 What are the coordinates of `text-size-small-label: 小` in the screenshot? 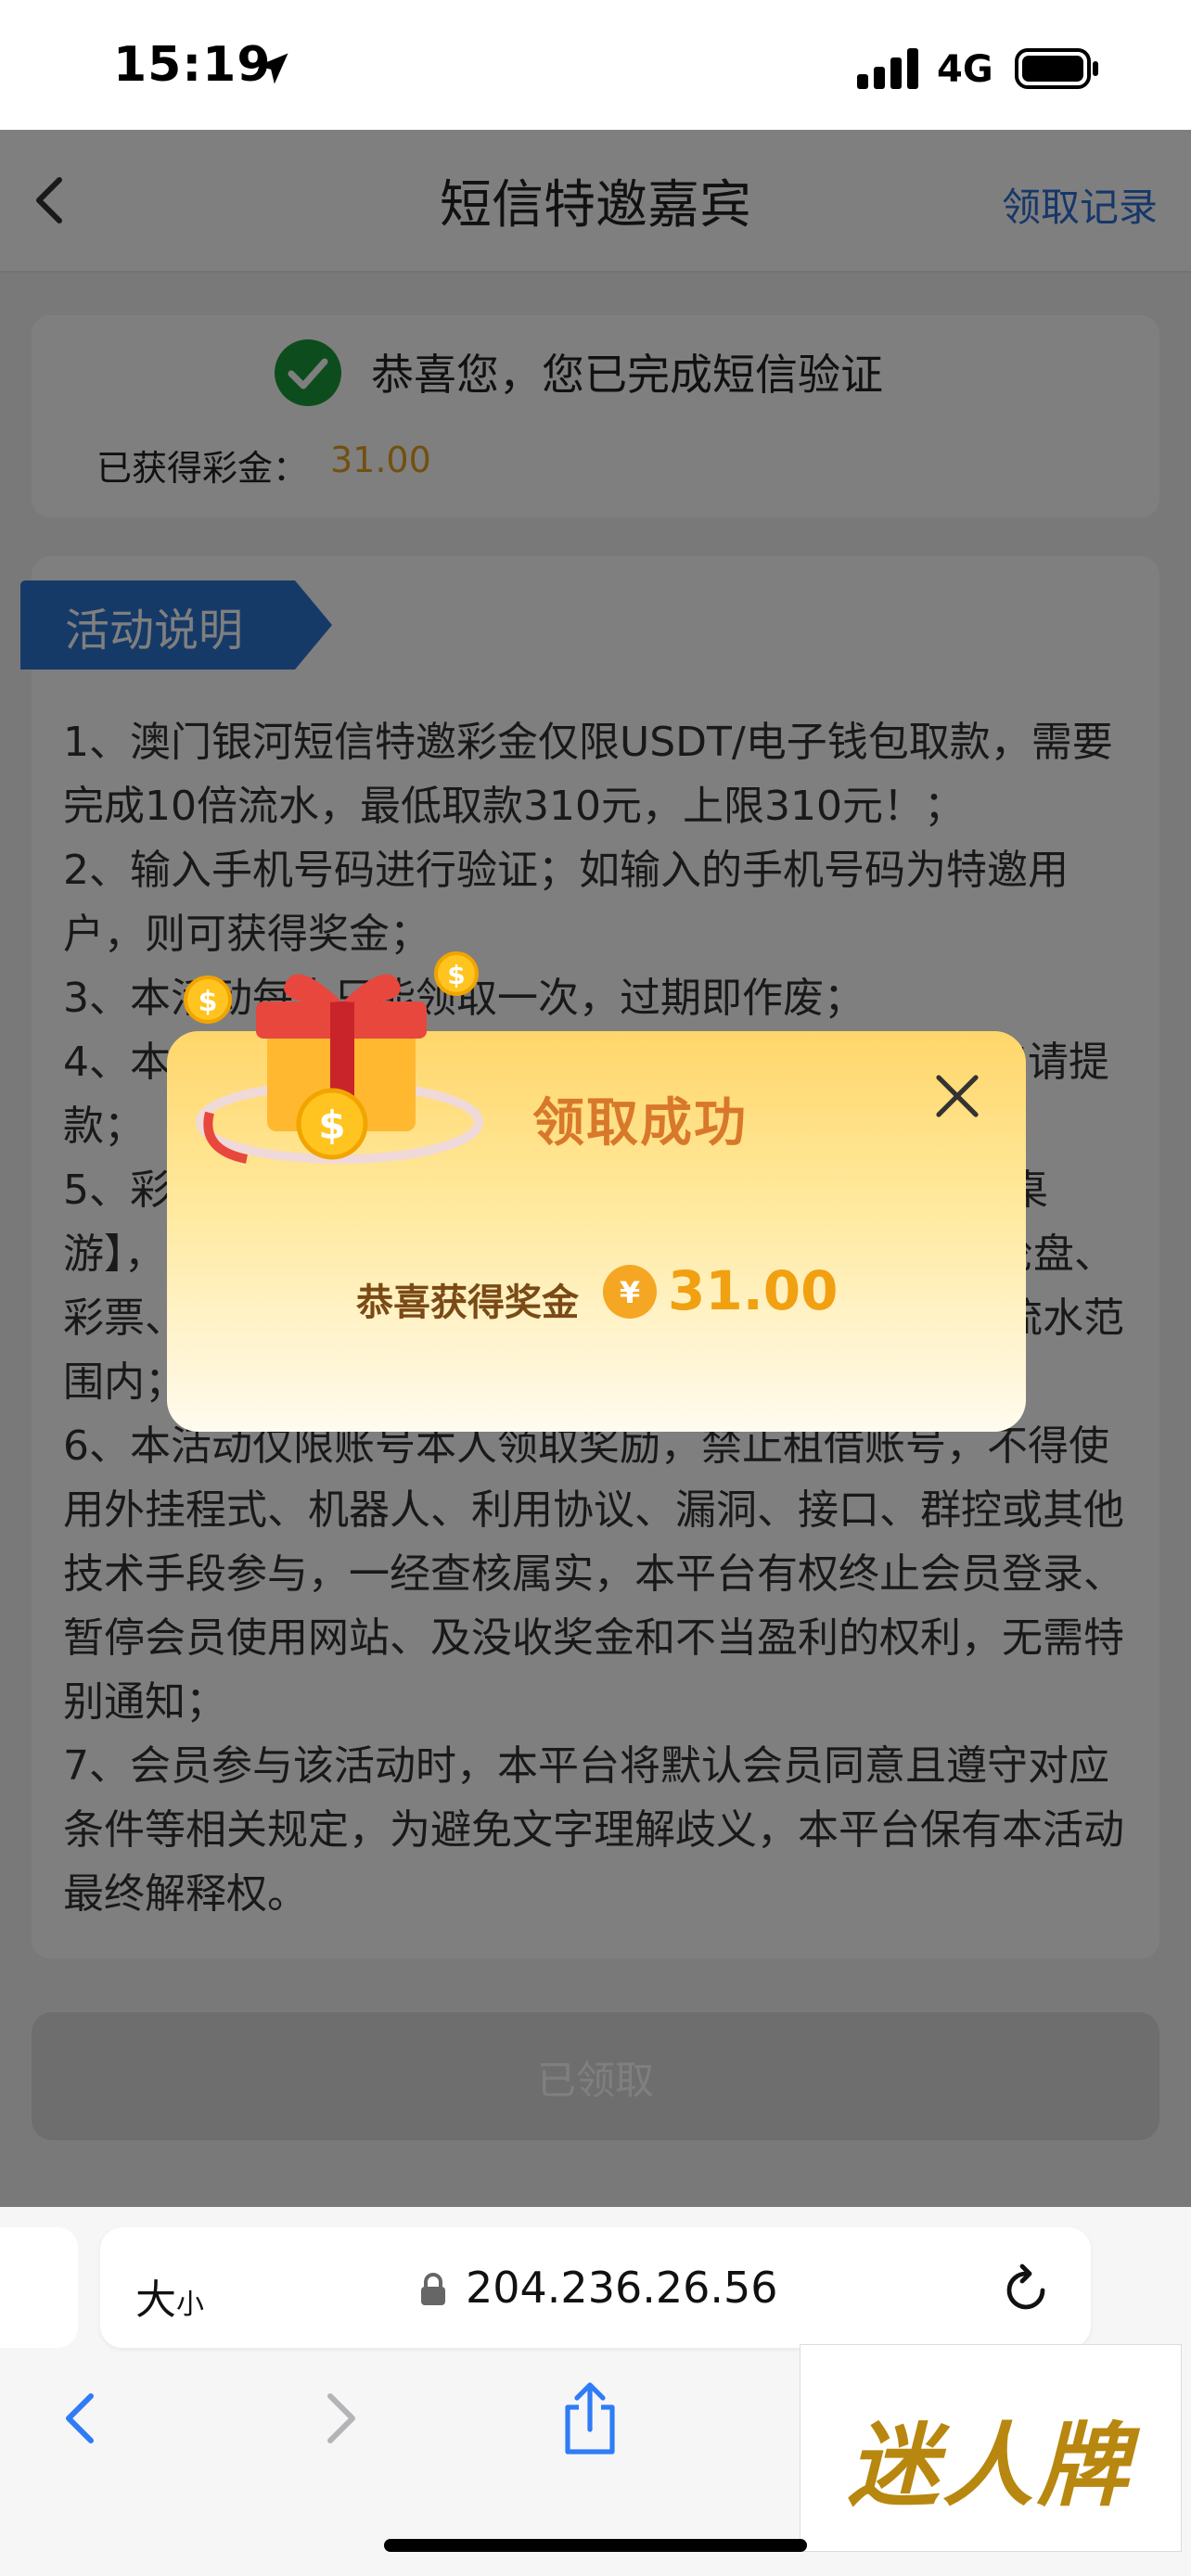 It's located at (190, 2305).